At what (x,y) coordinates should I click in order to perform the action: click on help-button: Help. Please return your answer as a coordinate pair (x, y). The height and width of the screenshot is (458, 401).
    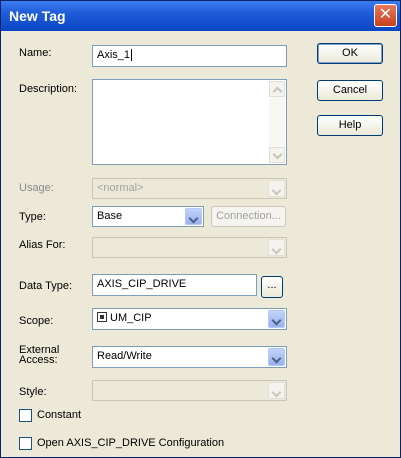
    Looking at the image, I should click on (350, 125).